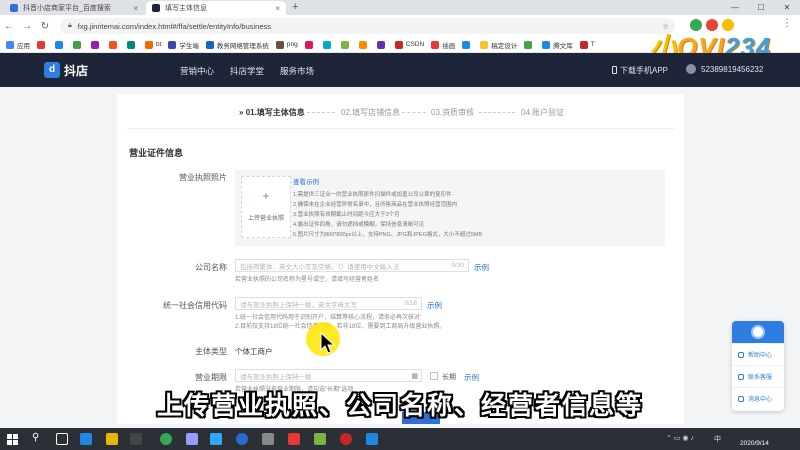  I want to click on file-explorer-icon, so click(112, 439).